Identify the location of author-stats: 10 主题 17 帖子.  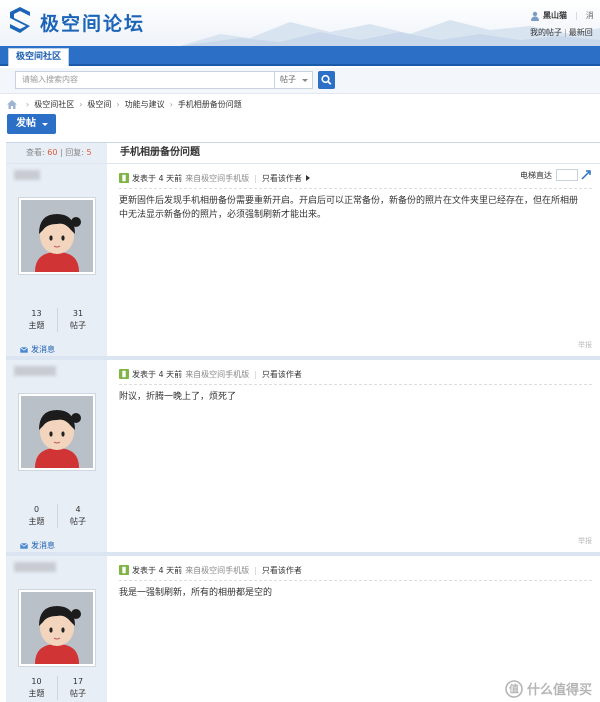
(57, 688).